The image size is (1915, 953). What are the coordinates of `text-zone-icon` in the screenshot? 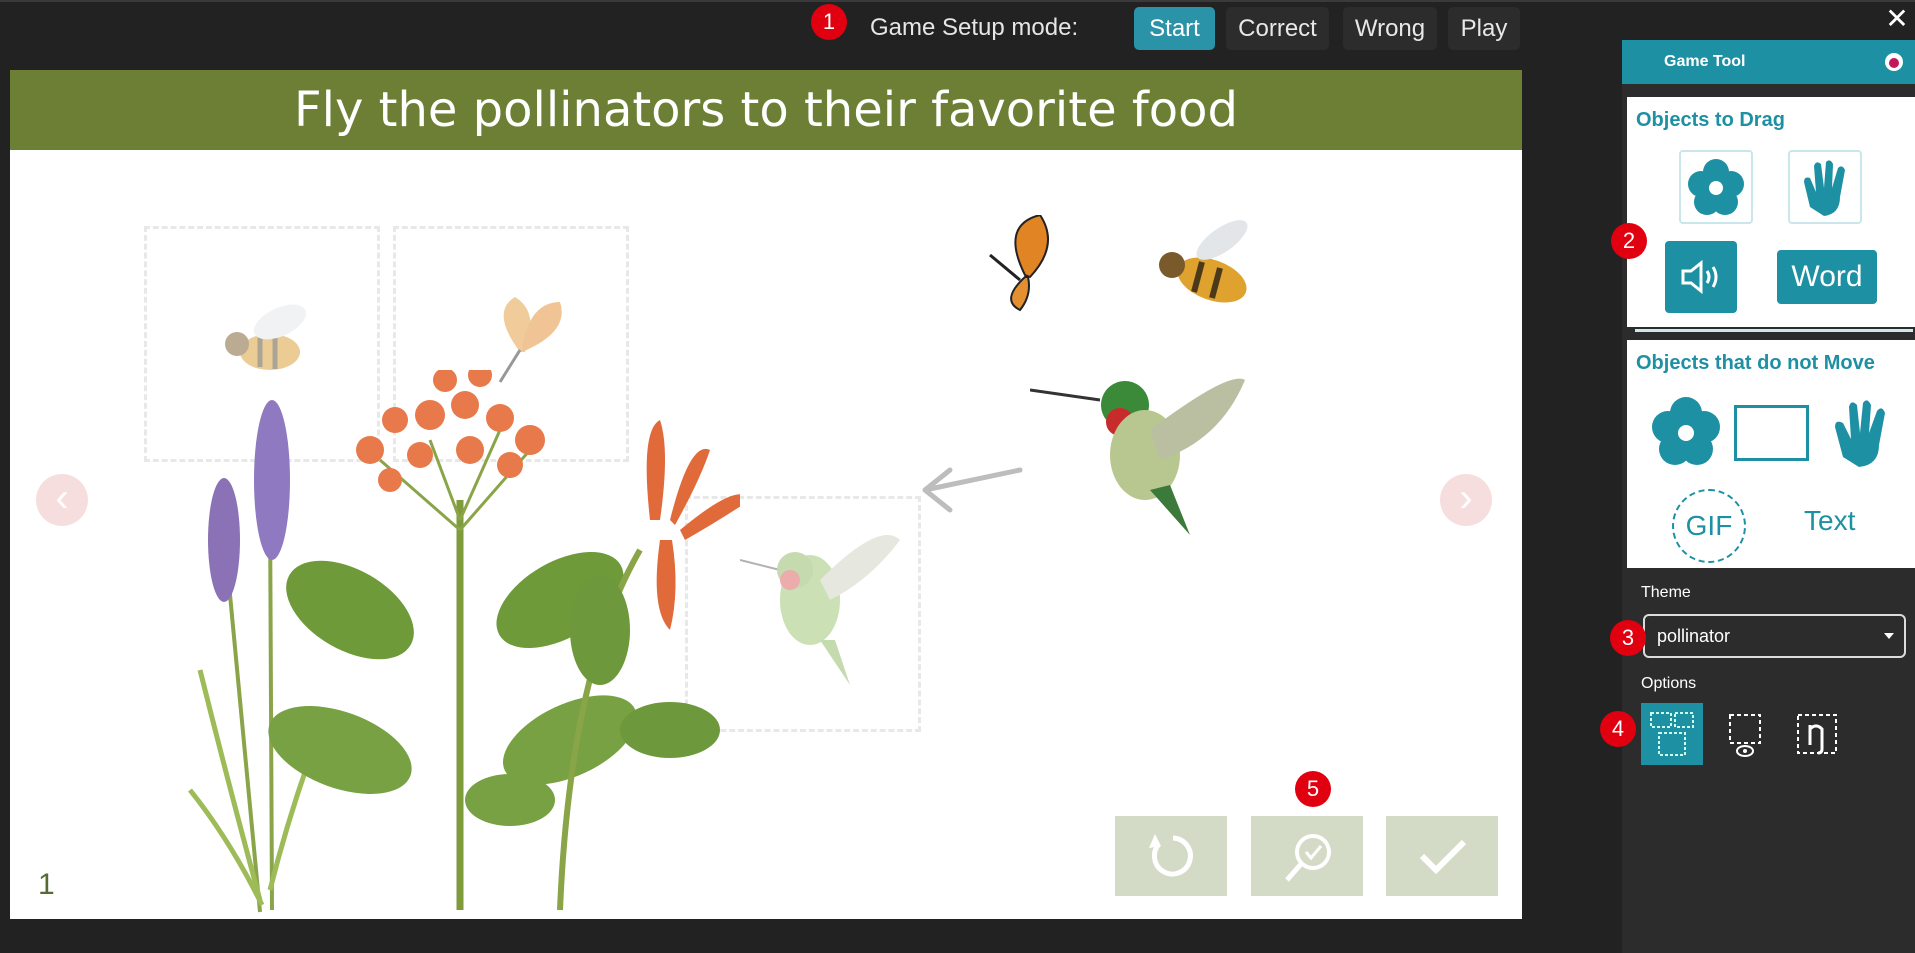 It's located at (1817, 734).